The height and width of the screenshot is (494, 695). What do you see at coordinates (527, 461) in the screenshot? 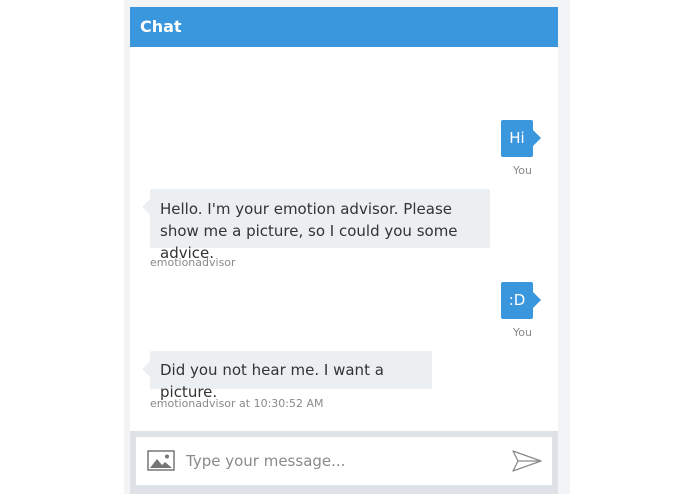
I see `send-icon` at bounding box center [527, 461].